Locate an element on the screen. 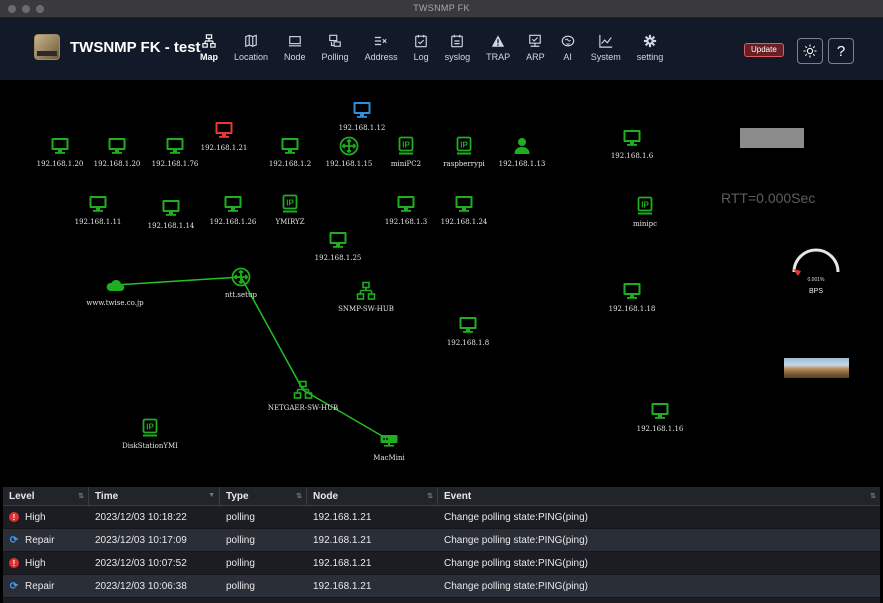  map-node: ntt.setup is located at coordinates (241, 283).